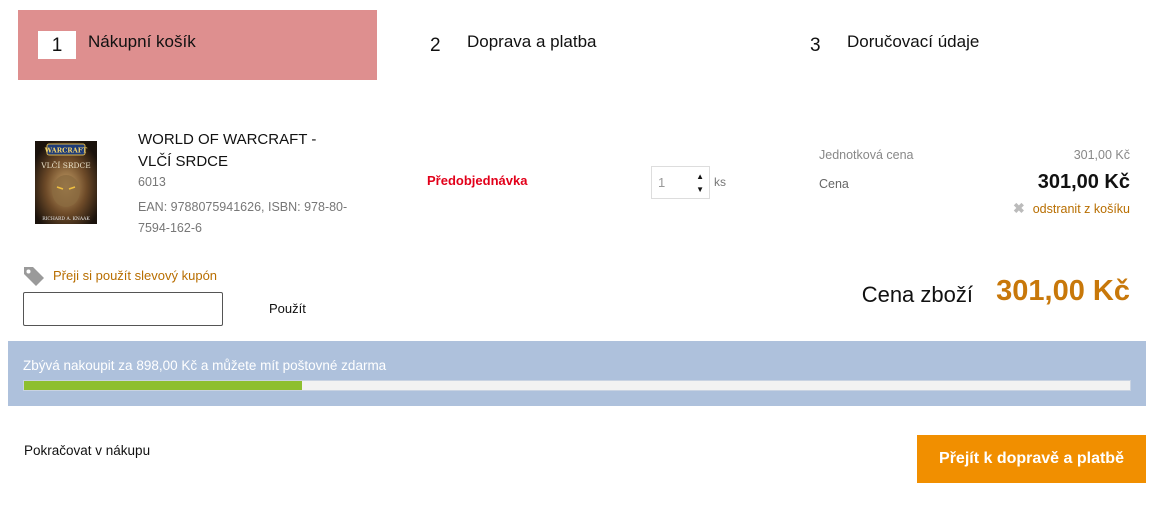 The width and height of the screenshot is (1157, 510). What do you see at coordinates (123, 309) in the screenshot?
I see `coupon-code-input` at bounding box center [123, 309].